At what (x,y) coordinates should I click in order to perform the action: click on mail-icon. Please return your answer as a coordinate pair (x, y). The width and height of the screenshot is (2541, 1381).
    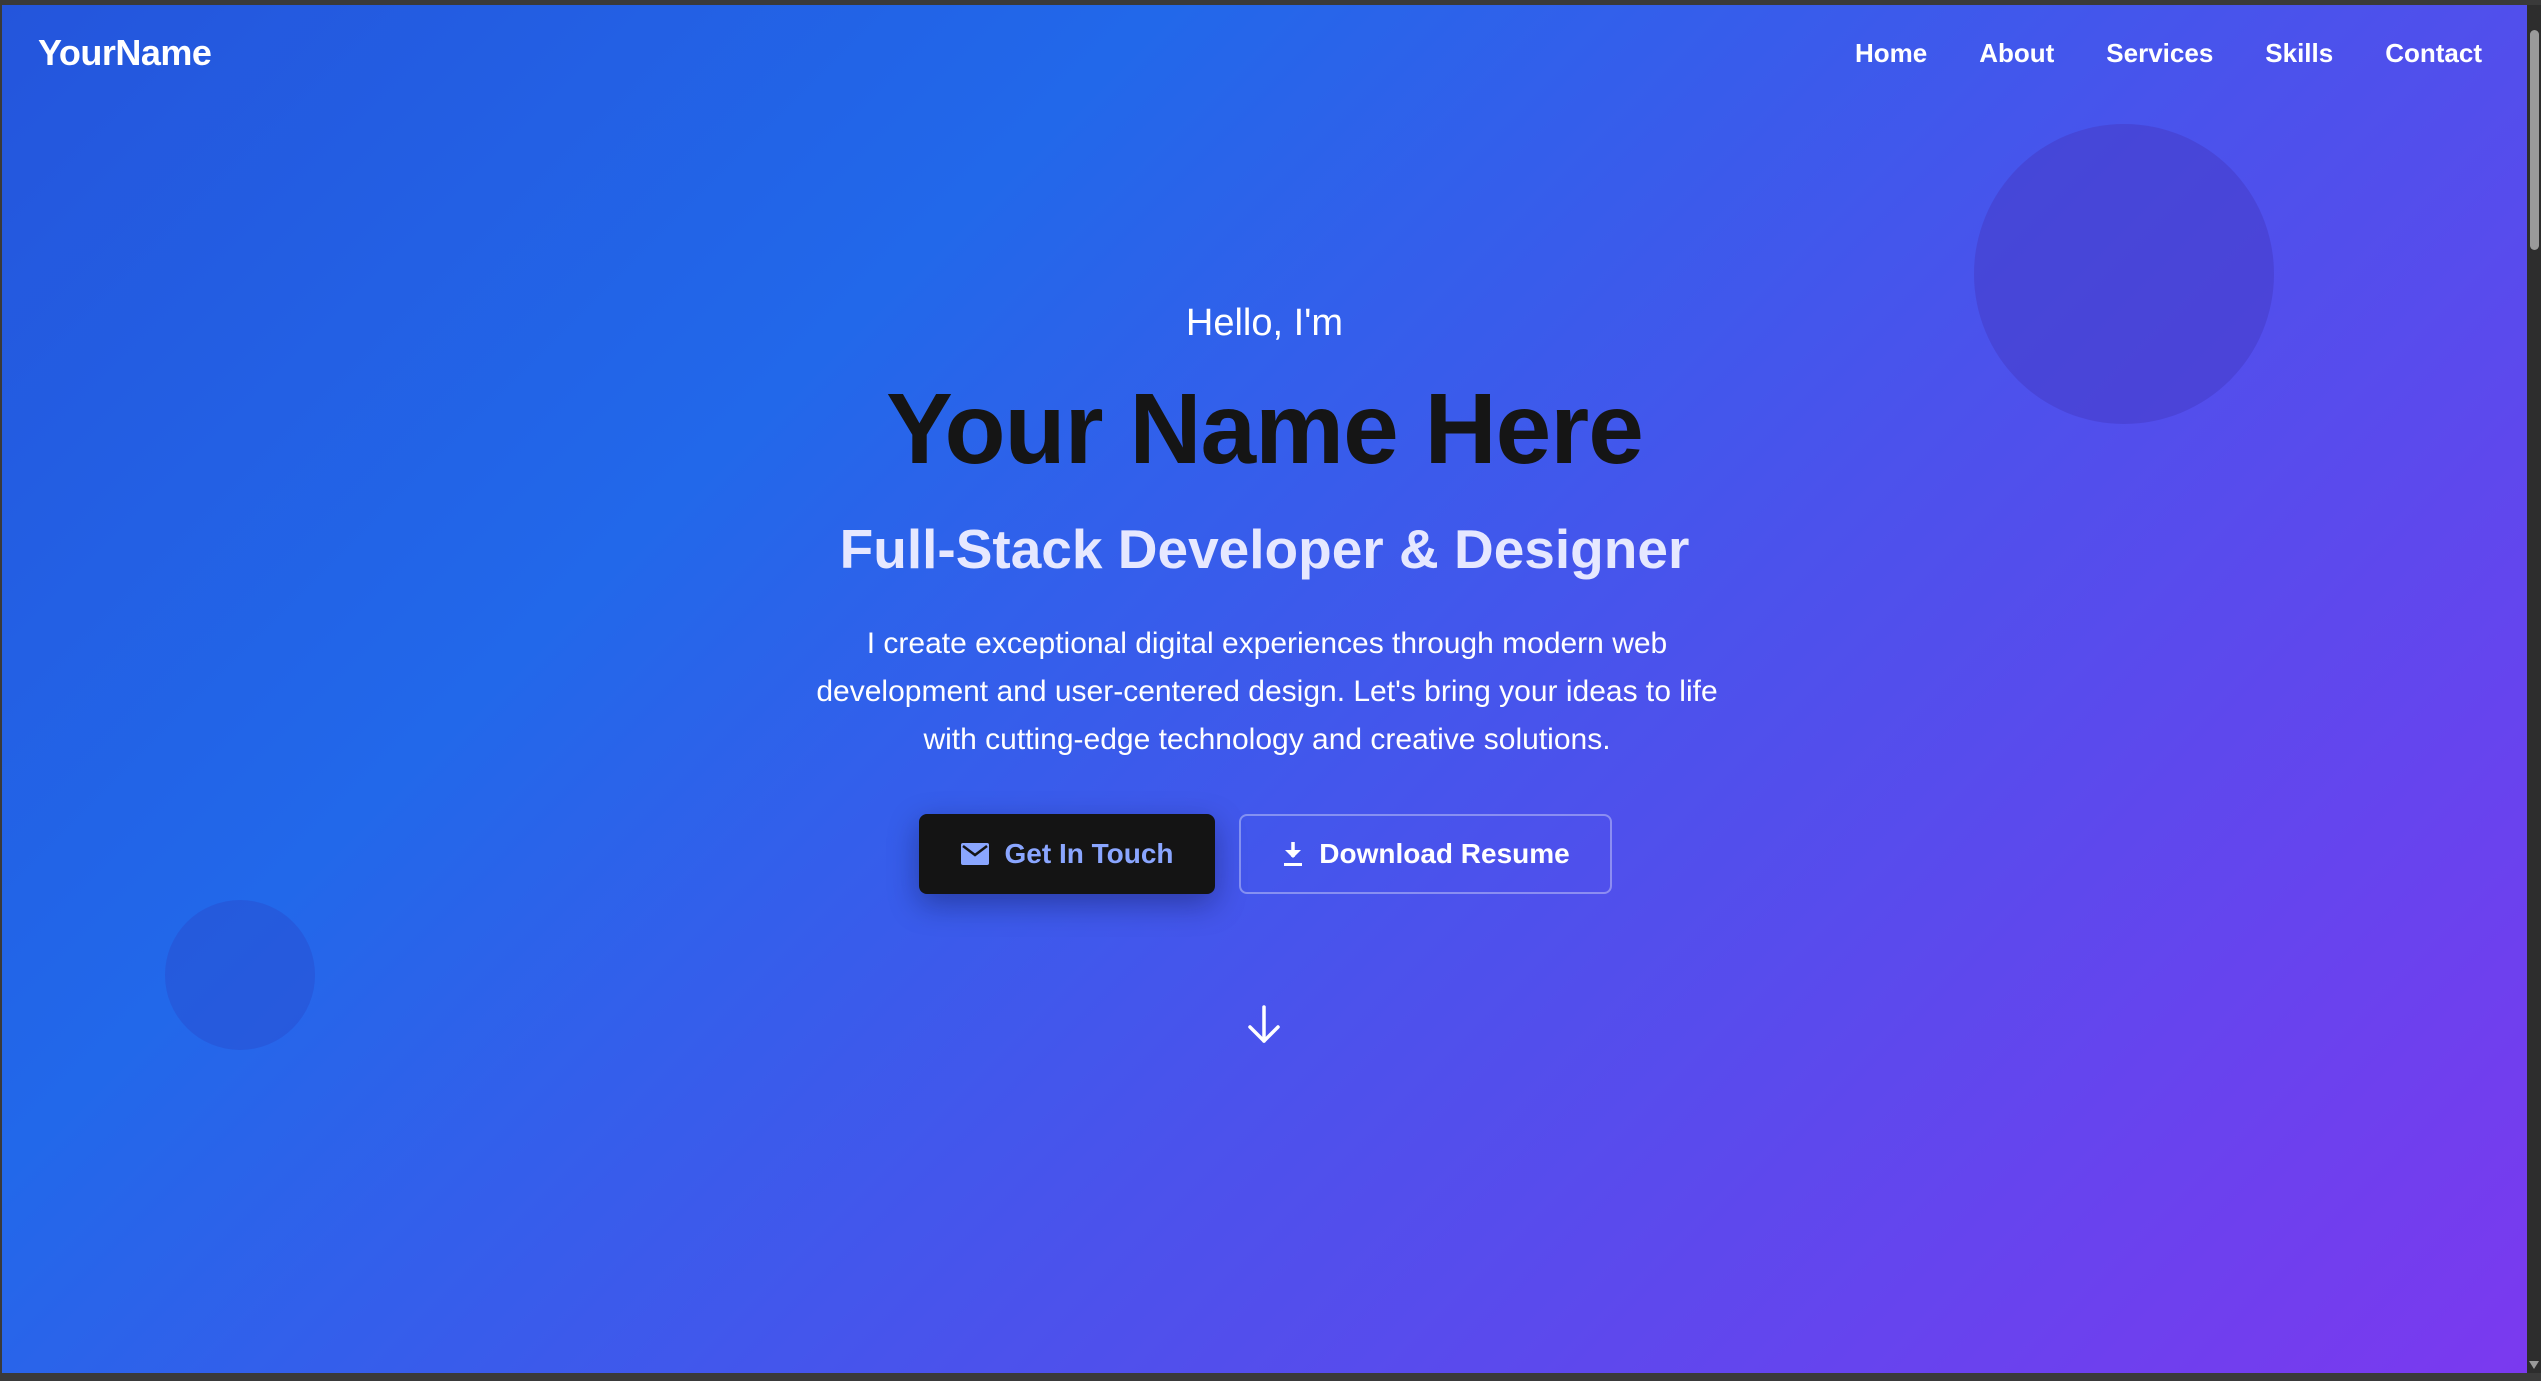
    Looking at the image, I should click on (975, 854).